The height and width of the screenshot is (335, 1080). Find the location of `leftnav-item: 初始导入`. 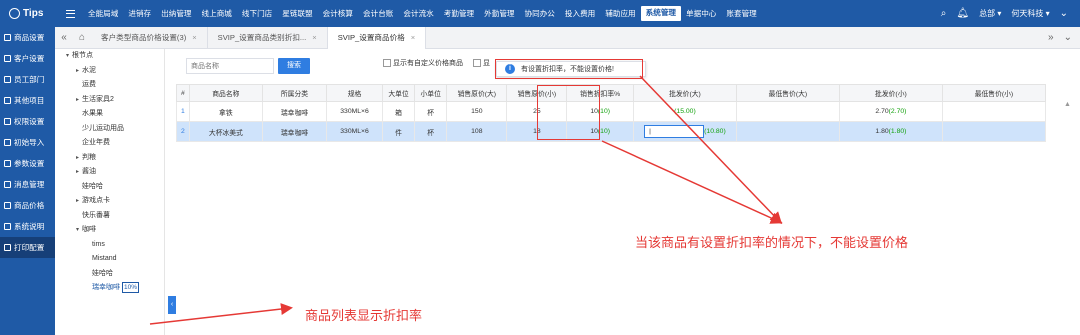

leftnav-item: 初始导入 is located at coordinates (27, 142).